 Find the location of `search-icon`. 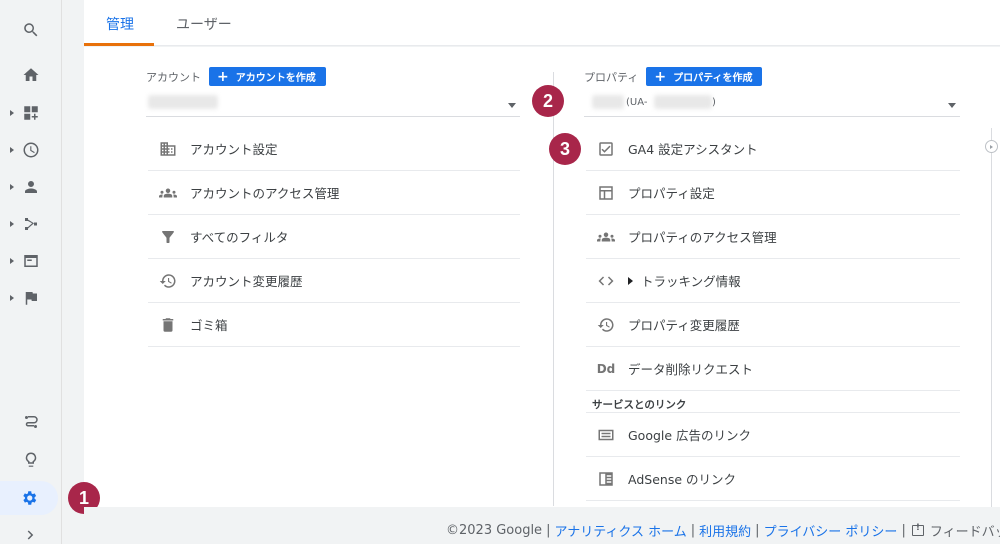

search-icon is located at coordinates (31, 30).